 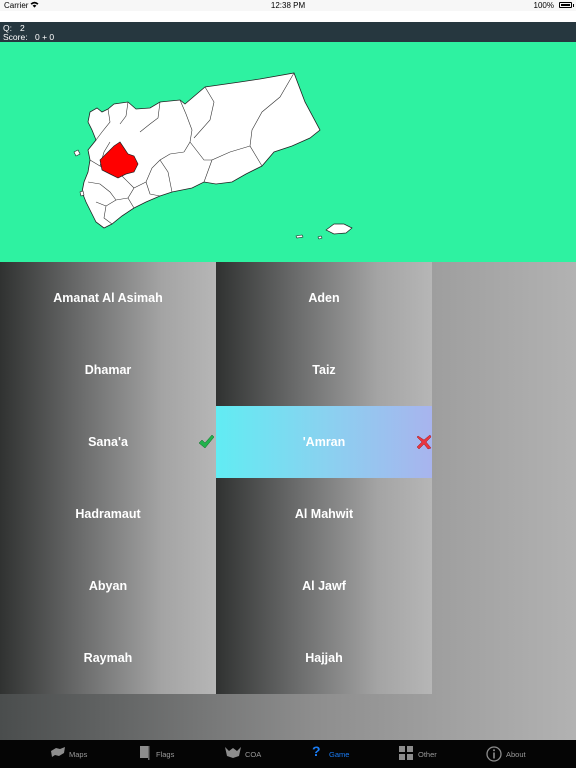 I want to click on tab-about: About, so click(x=528, y=754).